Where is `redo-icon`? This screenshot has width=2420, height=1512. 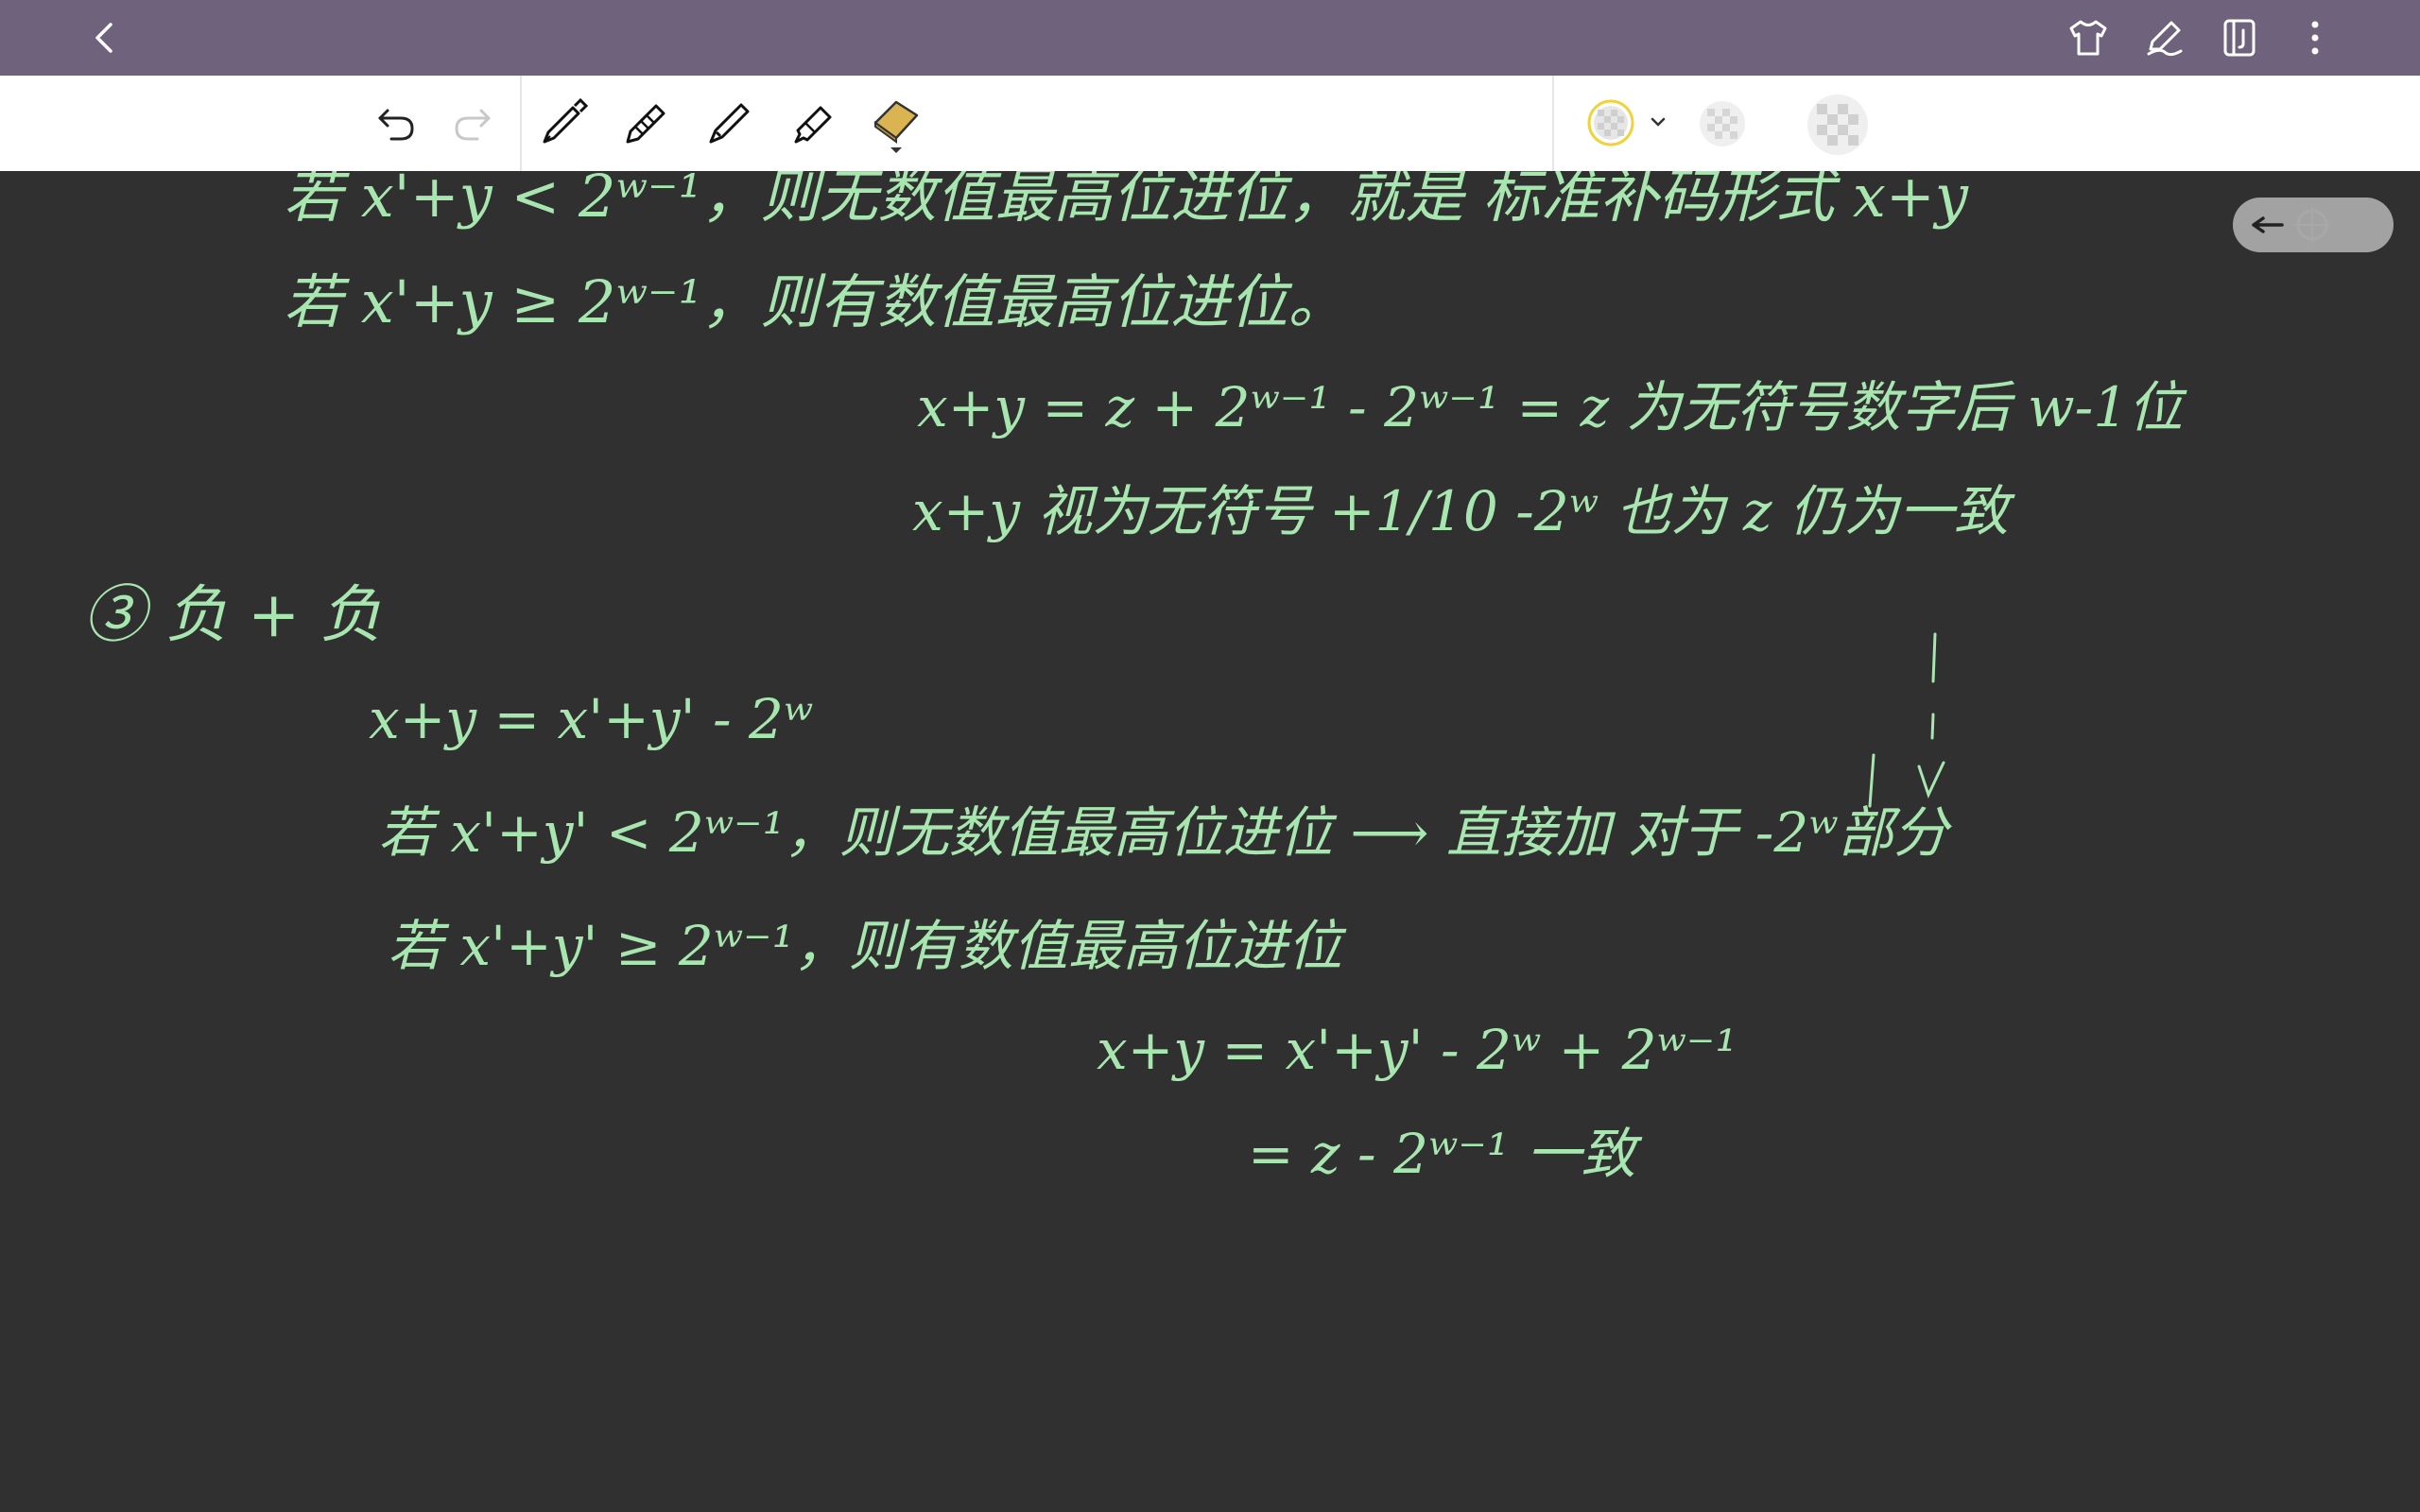 redo-icon is located at coordinates (472, 122).